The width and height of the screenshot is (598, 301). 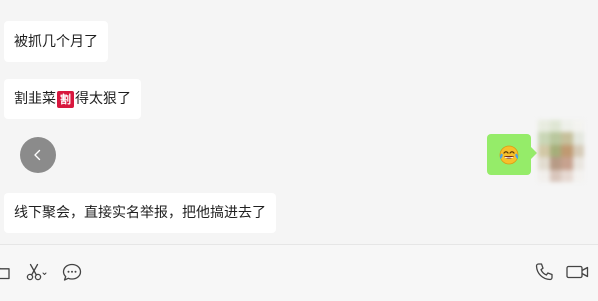 What do you see at coordinates (35, 99) in the screenshot?
I see `message-text: 割韭菜` at bounding box center [35, 99].